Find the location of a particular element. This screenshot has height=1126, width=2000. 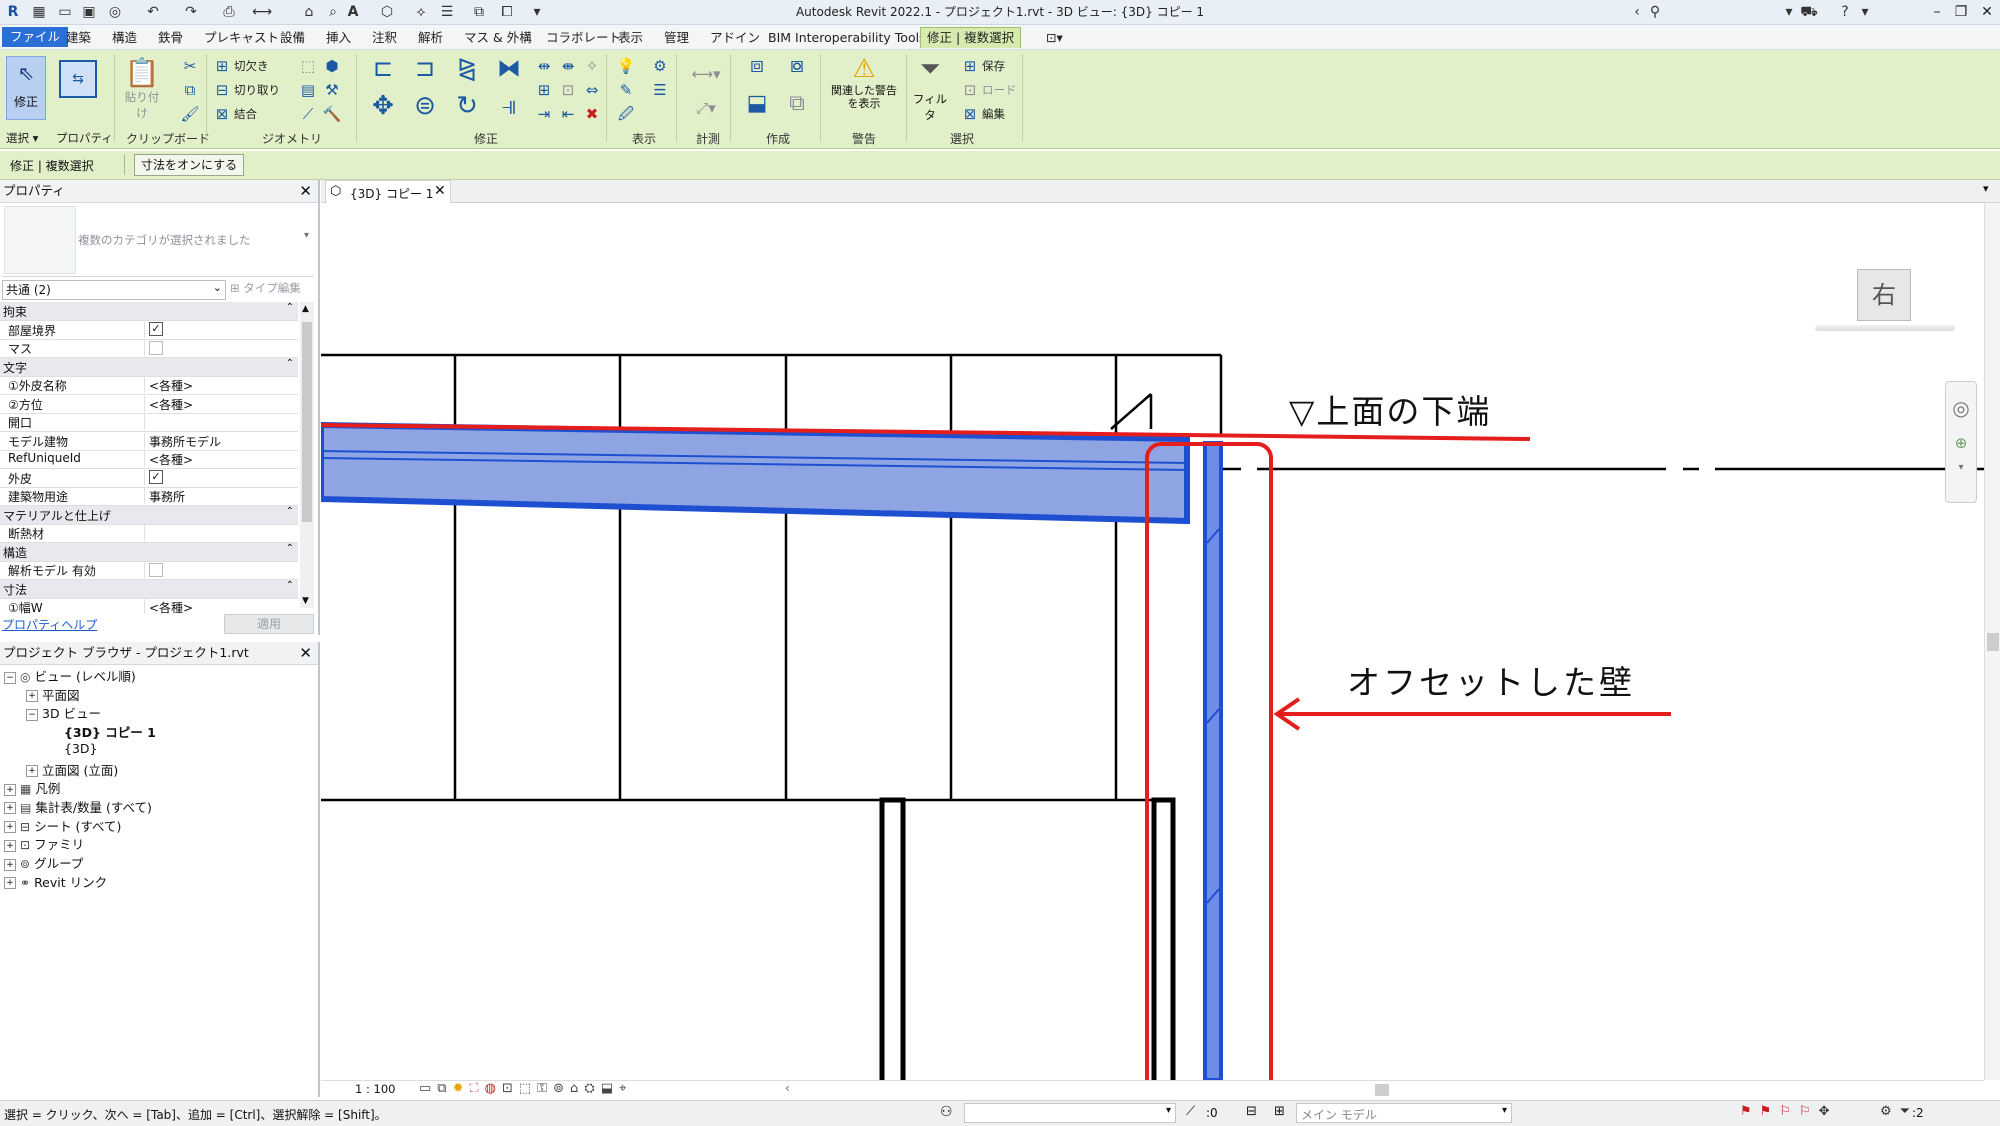

join-roof-icon: ⟋ is located at coordinates (308, 114).